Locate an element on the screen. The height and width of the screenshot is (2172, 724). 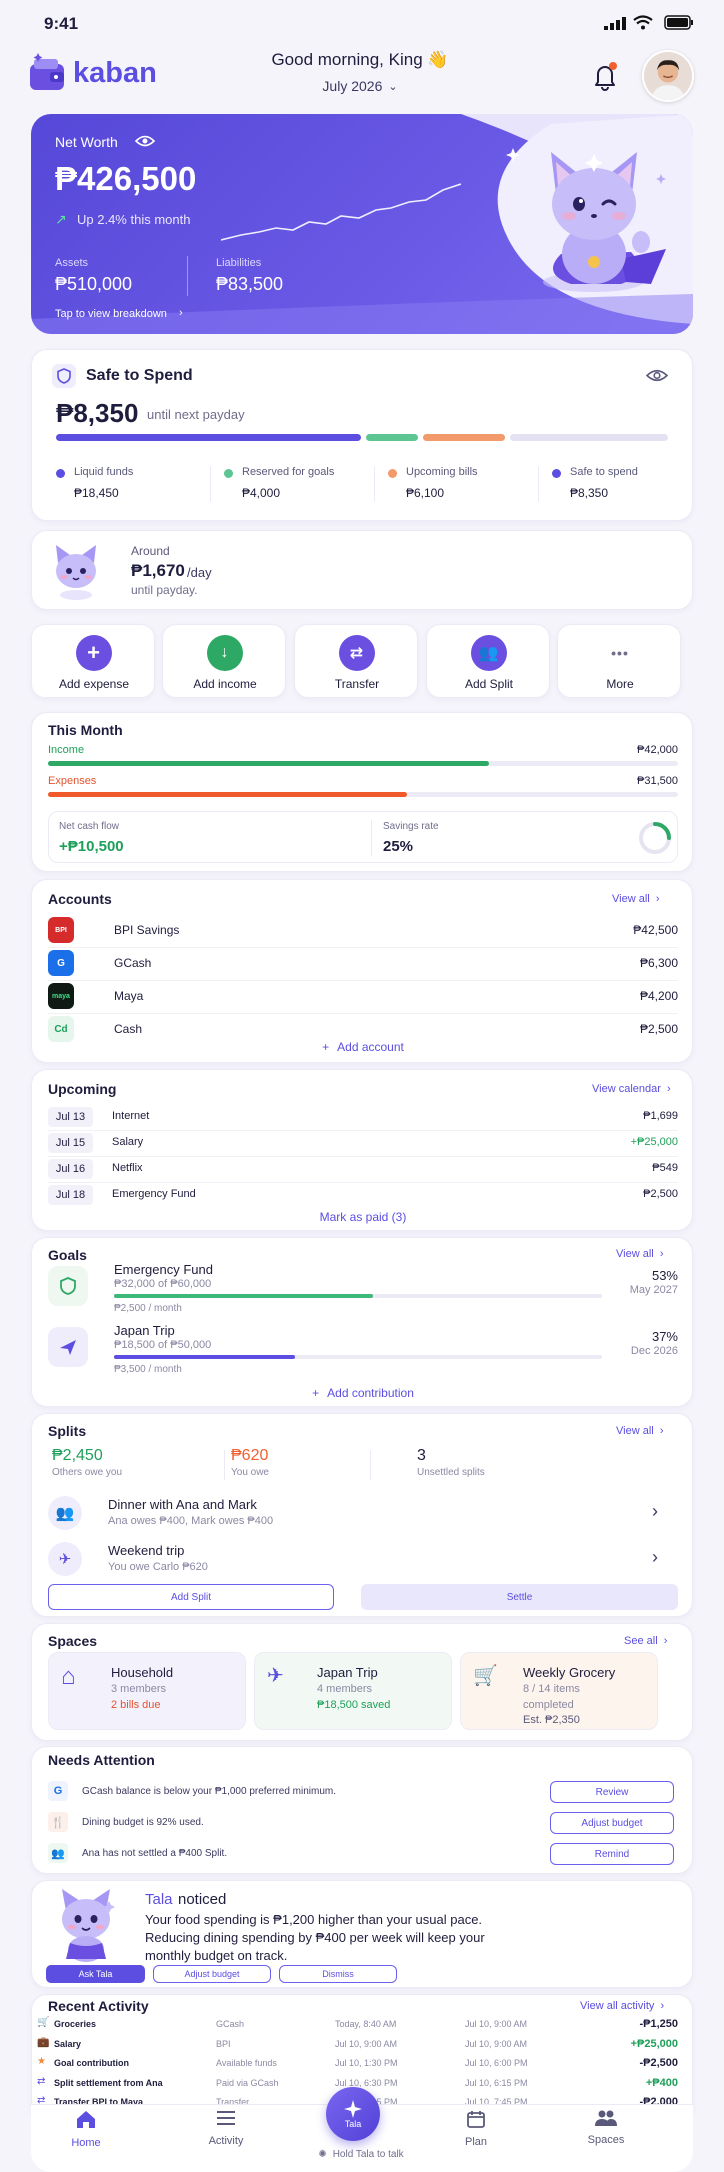
quick-action-add-expense: + Add expense is located at coordinates (93, 661).